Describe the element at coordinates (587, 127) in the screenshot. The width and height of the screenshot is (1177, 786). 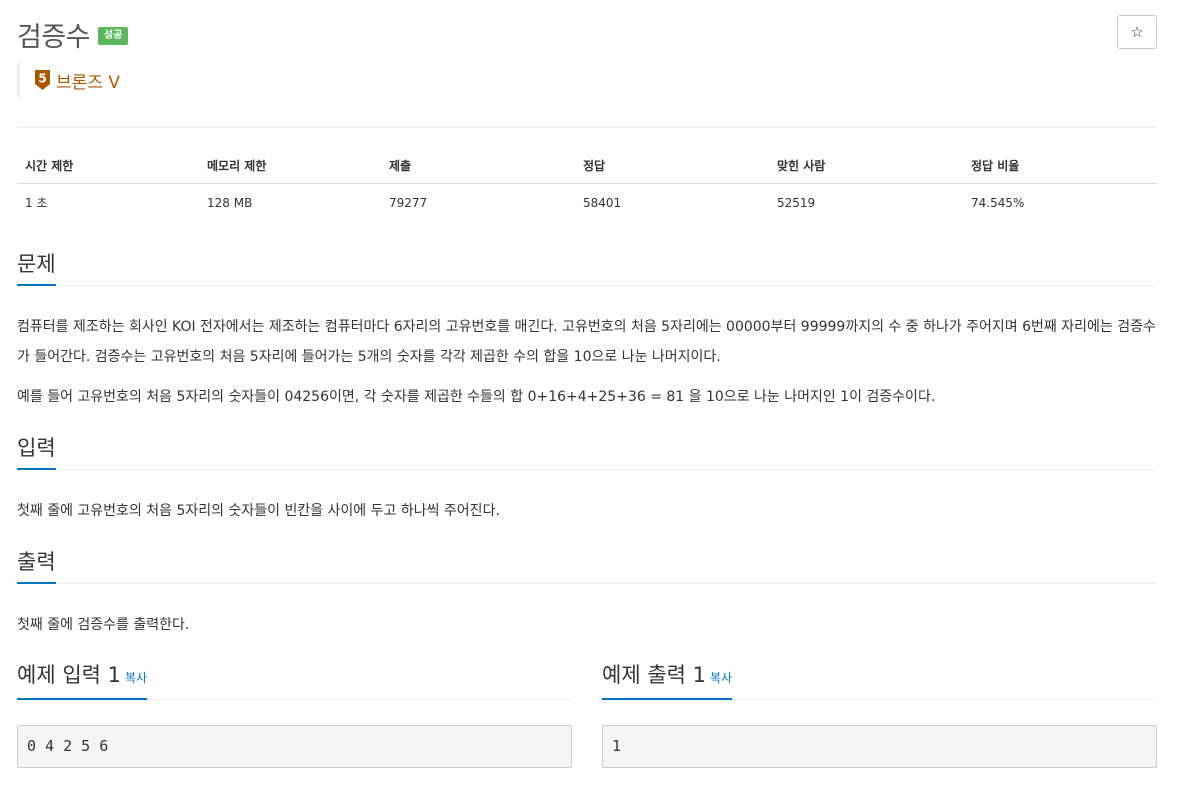
I see `divider` at that location.